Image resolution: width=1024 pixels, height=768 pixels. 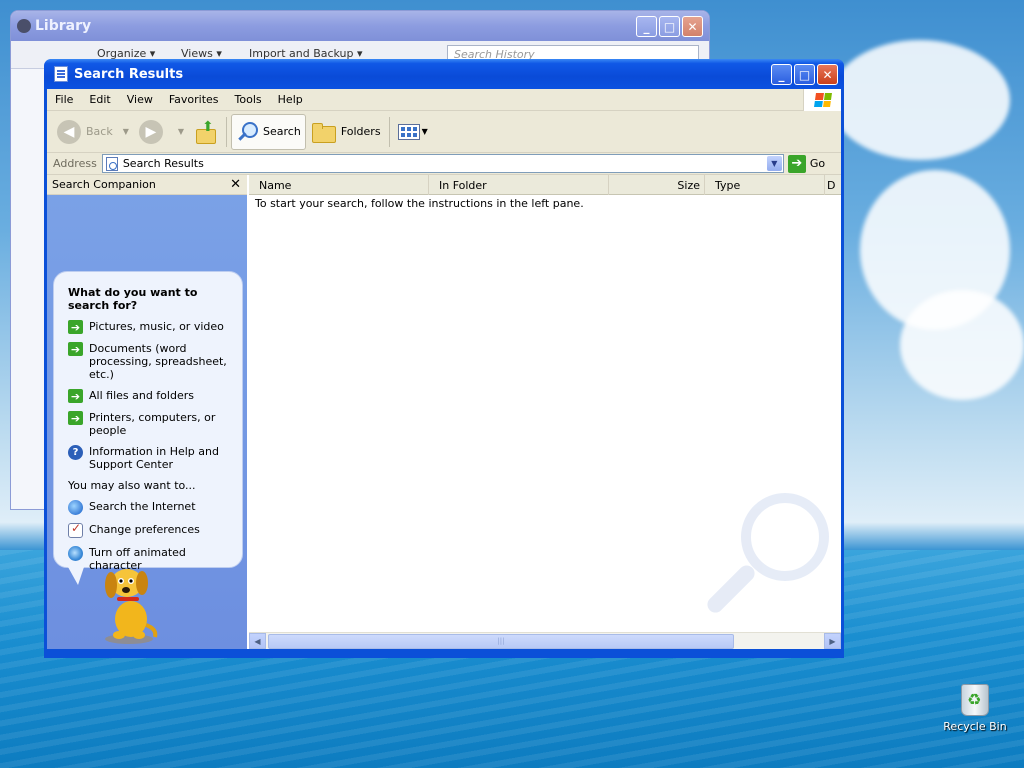 I want to click on go-label: Go, so click(x=817, y=163).